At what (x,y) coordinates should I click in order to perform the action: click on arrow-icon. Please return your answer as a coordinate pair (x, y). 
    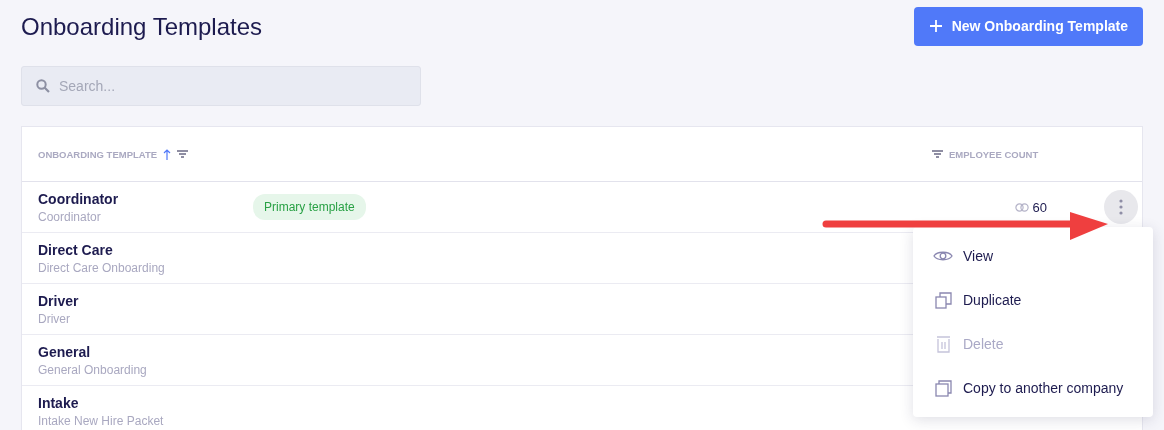
    Looking at the image, I should click on (966, 226).